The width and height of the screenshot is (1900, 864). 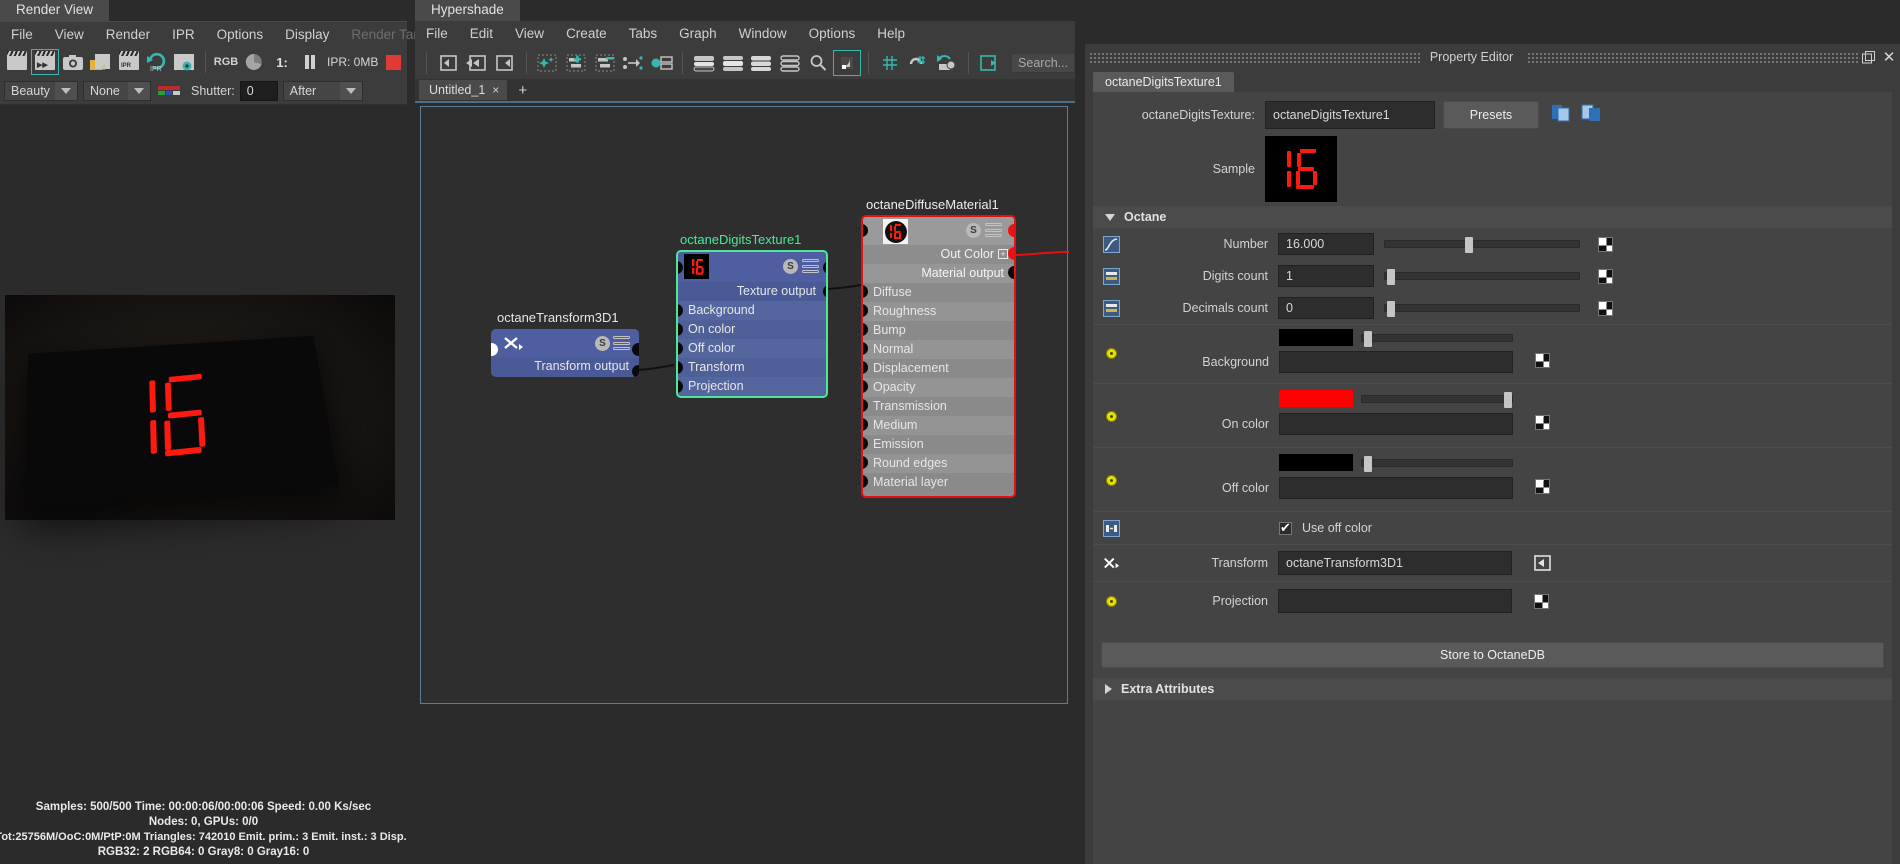 What do you see at coordinates (1111, 244) in the screenshot?
I see `curve-icon` at bounding box center [1111, 244].